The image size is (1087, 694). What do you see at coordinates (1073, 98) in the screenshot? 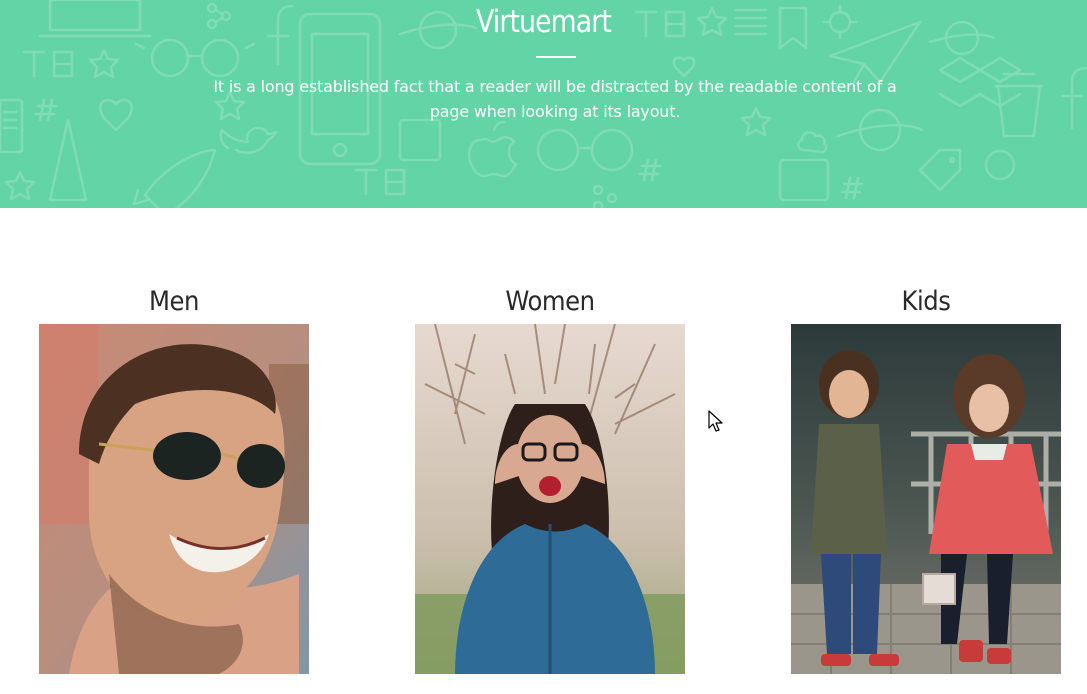
I see `facebook-icon` at bounding box center [1073, 98].